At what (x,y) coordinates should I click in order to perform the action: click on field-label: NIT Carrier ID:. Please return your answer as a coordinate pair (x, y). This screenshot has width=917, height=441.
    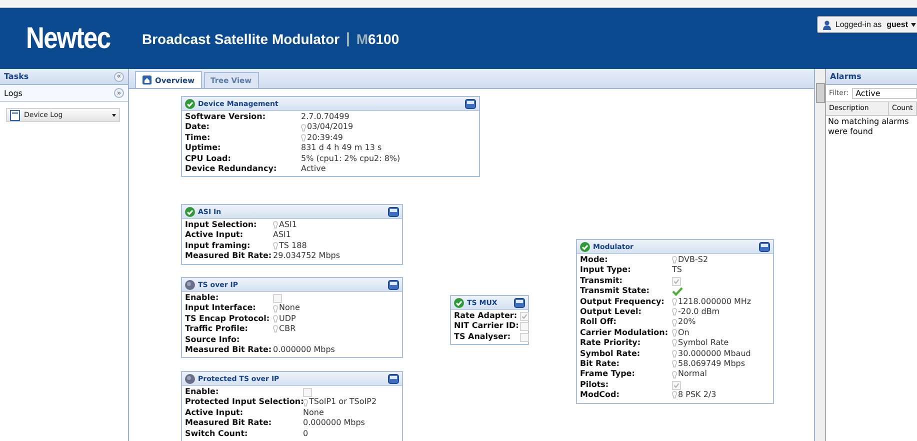
    Looking at the image, I should click on (487, 326).